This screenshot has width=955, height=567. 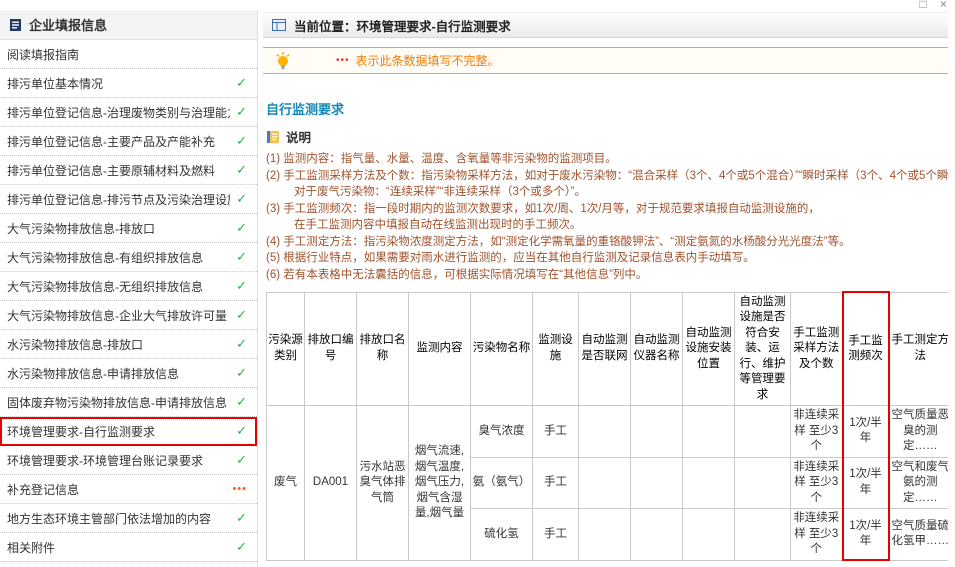 What do you see at coordinates (128, 54) in the screenshot?
I see `sidebar-item: 阅读填报指南` at bounding box center [128, 54].